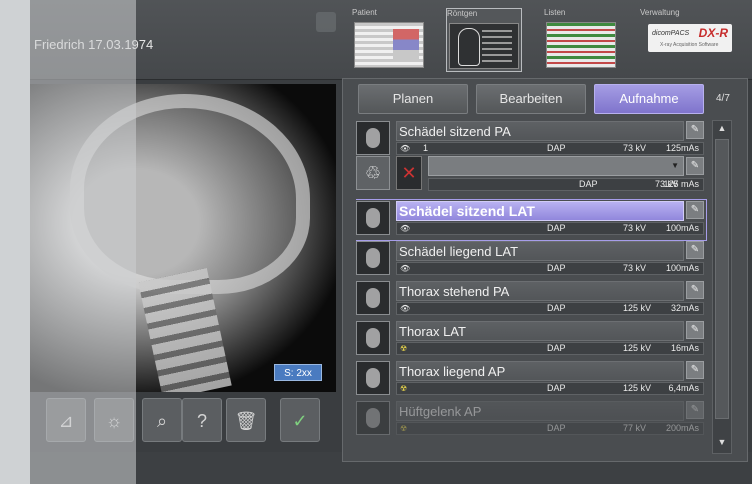  What do you see at coordinates (373, 173) in the screenshot?
I see `recycle-icon: ♲` at bounding box center [373, 173].